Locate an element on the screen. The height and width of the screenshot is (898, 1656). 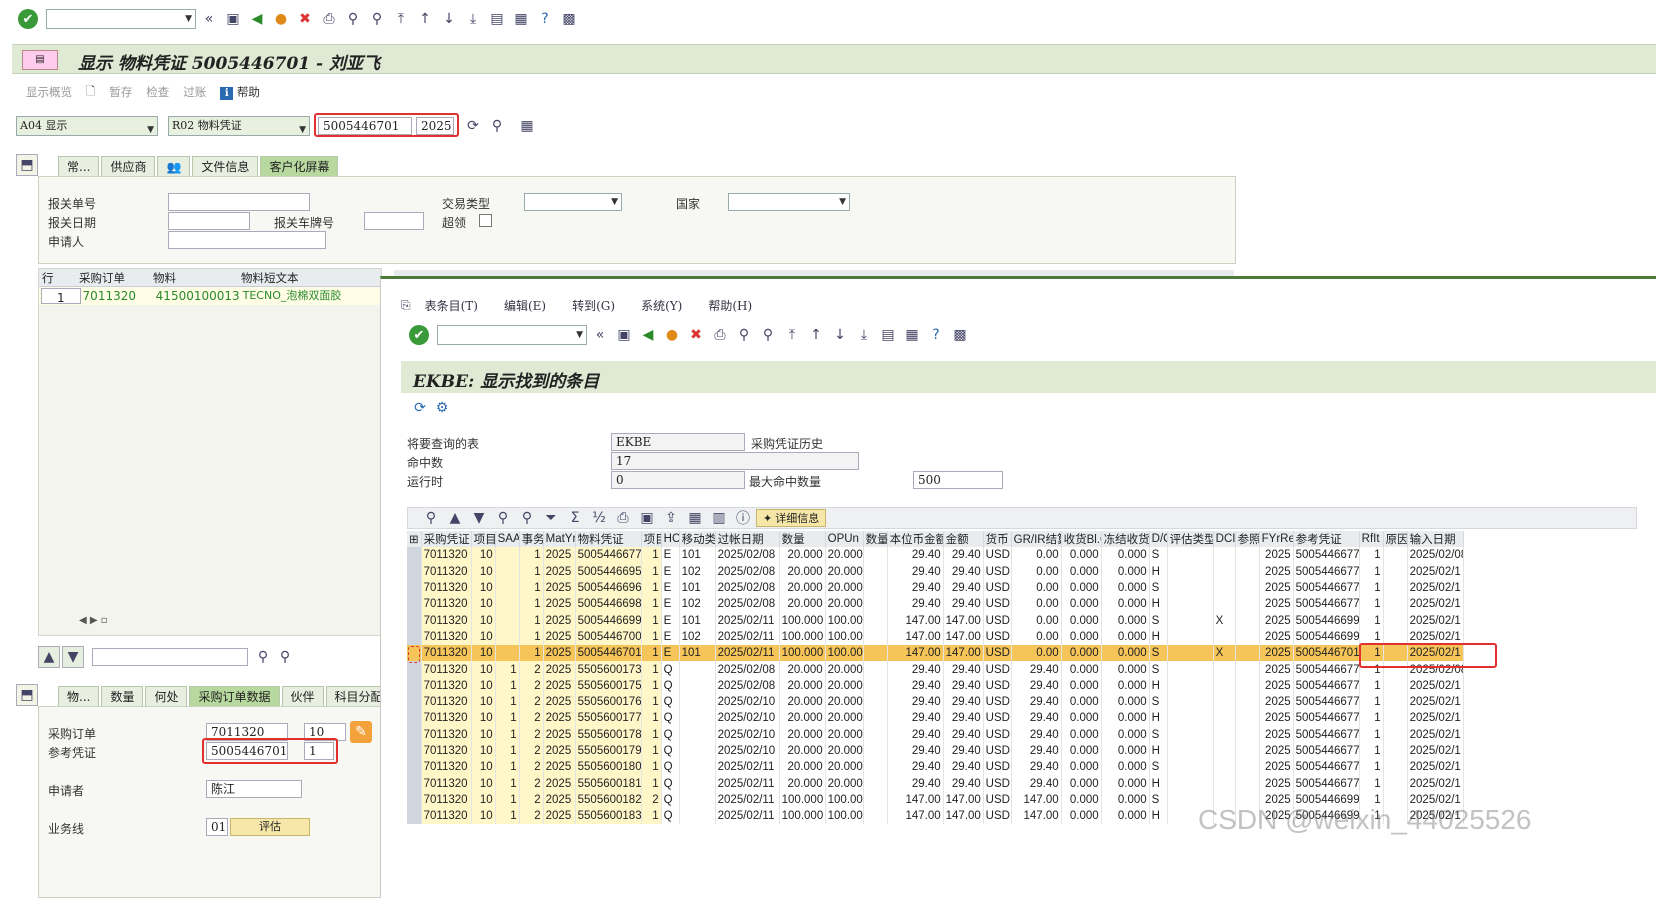
double-left-icon: « is located at coordinates (209, 19).